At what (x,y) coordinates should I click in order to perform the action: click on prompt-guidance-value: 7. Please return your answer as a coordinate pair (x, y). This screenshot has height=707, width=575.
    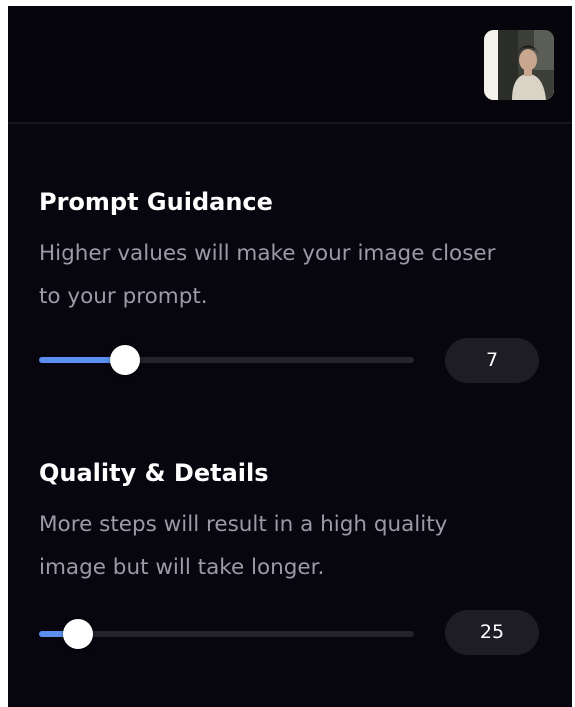
    Looking at the image, I should click on (492, 360).